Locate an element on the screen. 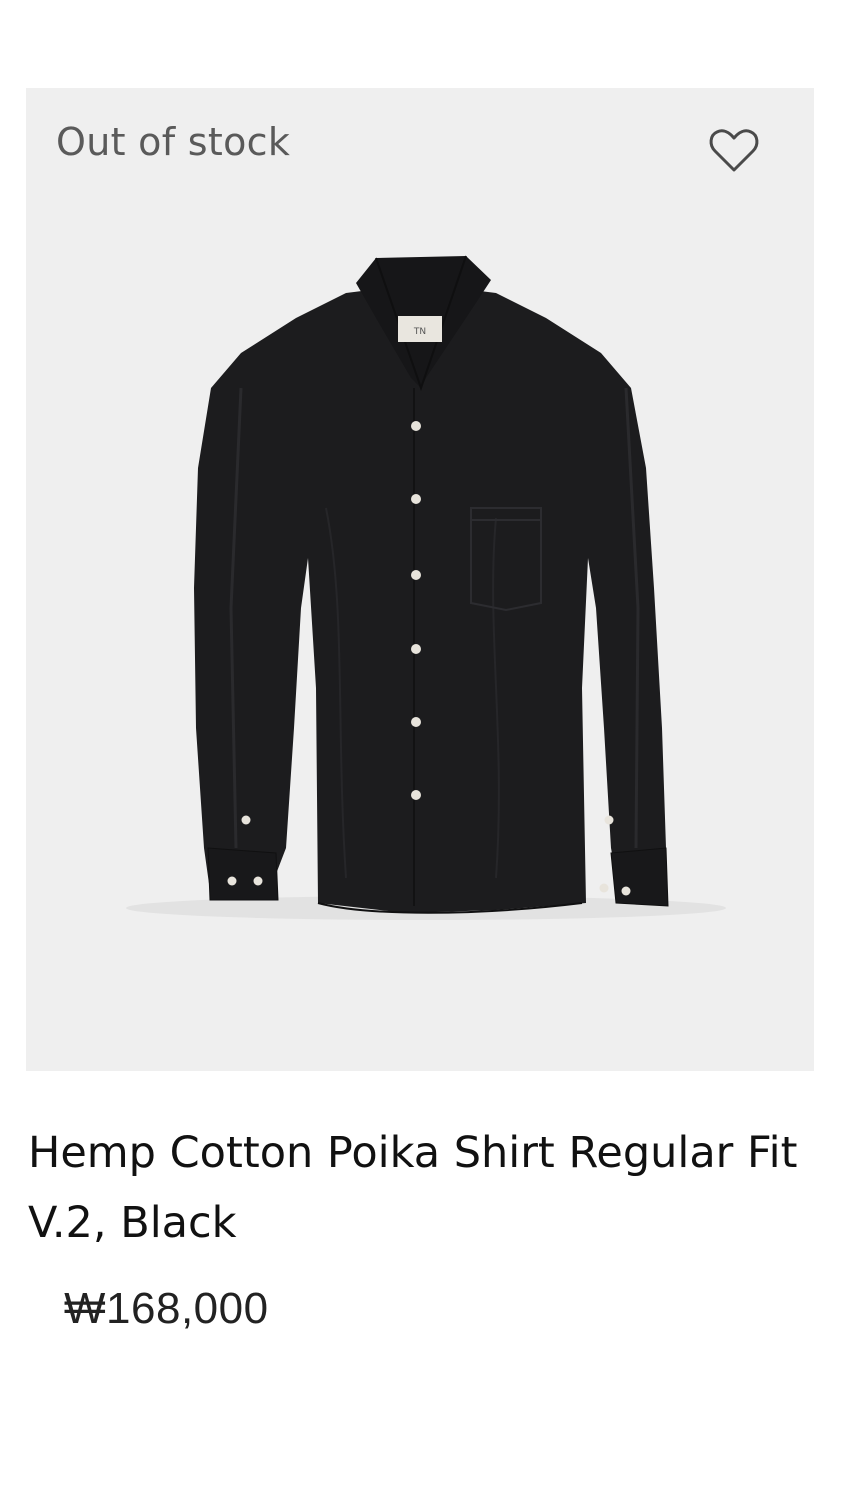  heart-outline-icon is located at coordinates (734, 150).